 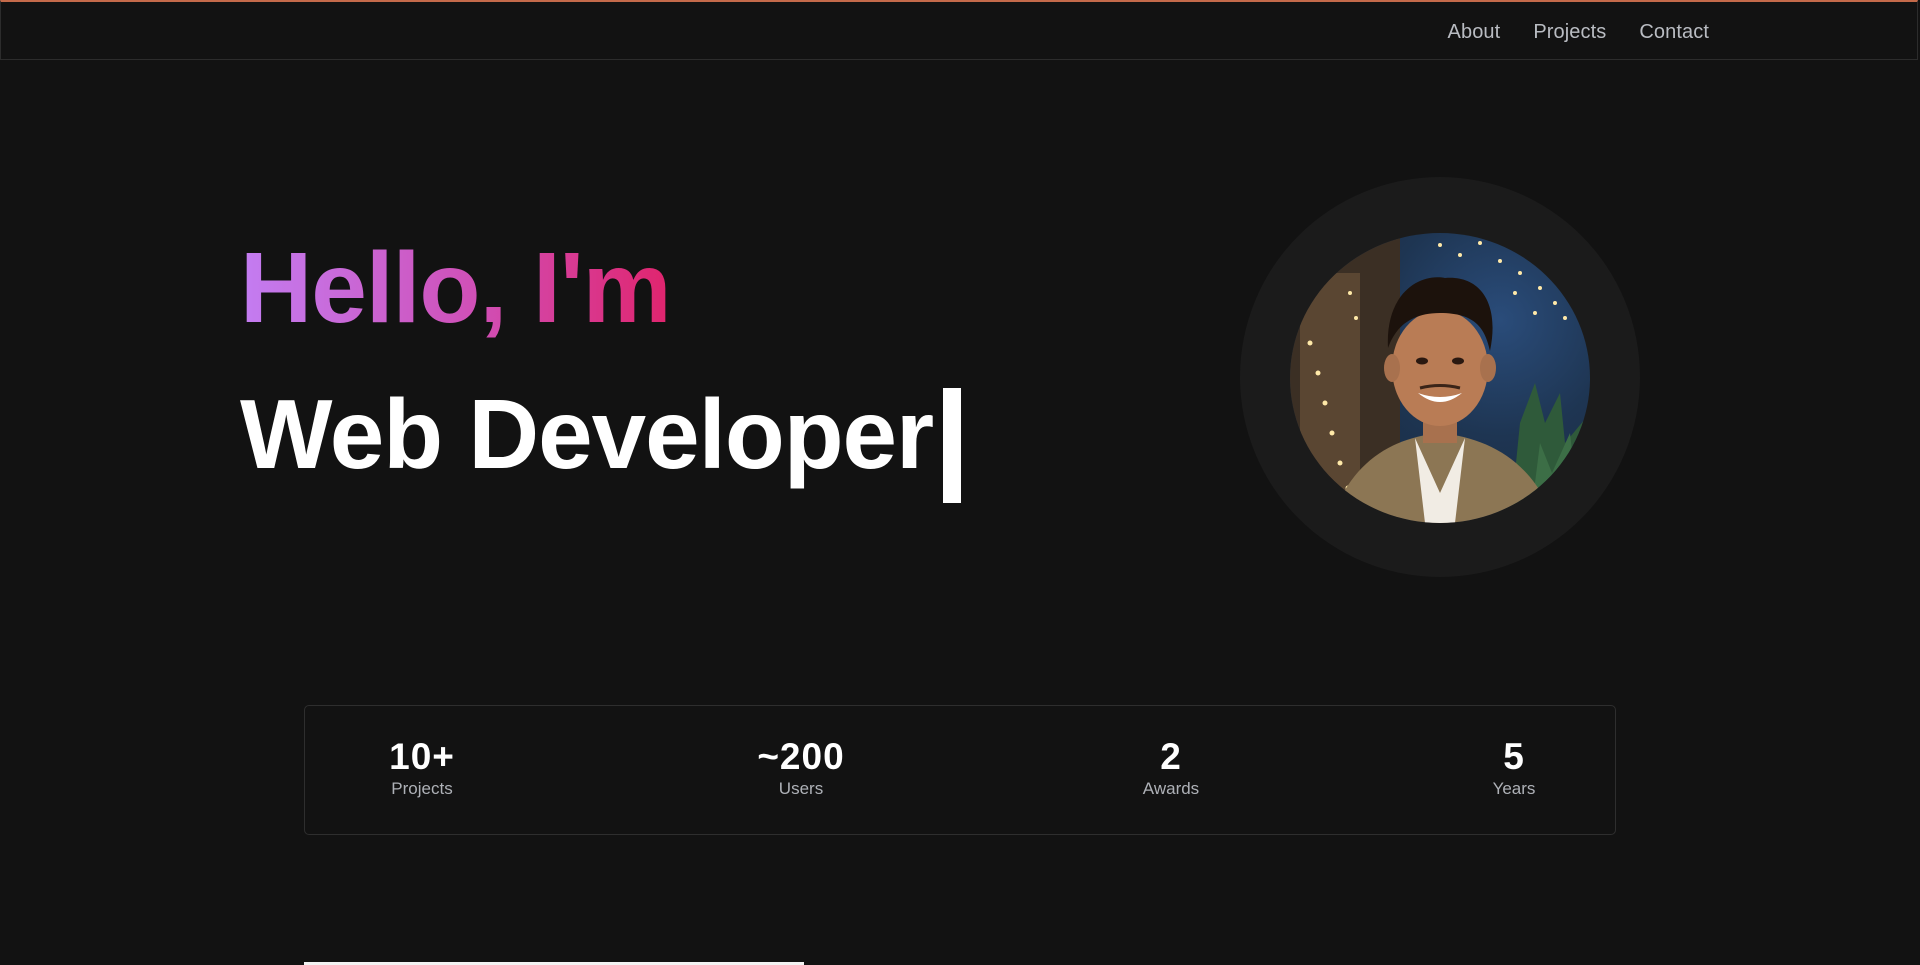 I want to click on stat-awards: 2 Awards, so click(x=1171, y=768).